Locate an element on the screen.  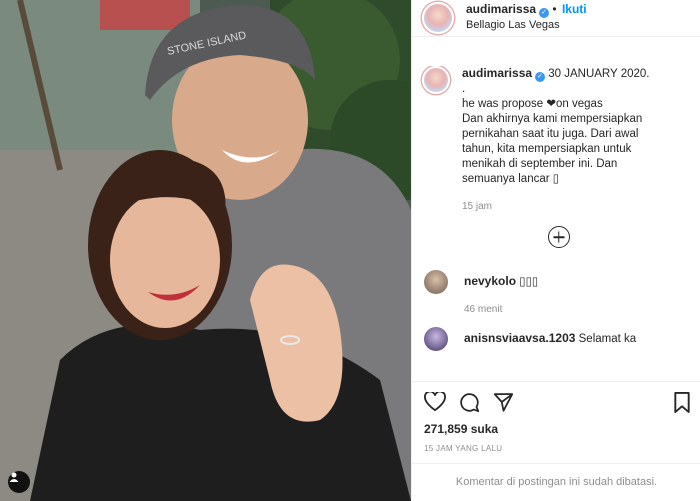
tagged-users-icon is located at coordinates (19, 482).